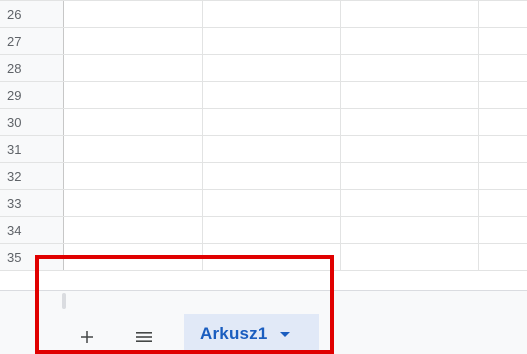 This screenshot has height=354, width=527. Describe the element at coordinates (263, 301) in the screenshot. I see `horizontal-scrollbar` at that location.